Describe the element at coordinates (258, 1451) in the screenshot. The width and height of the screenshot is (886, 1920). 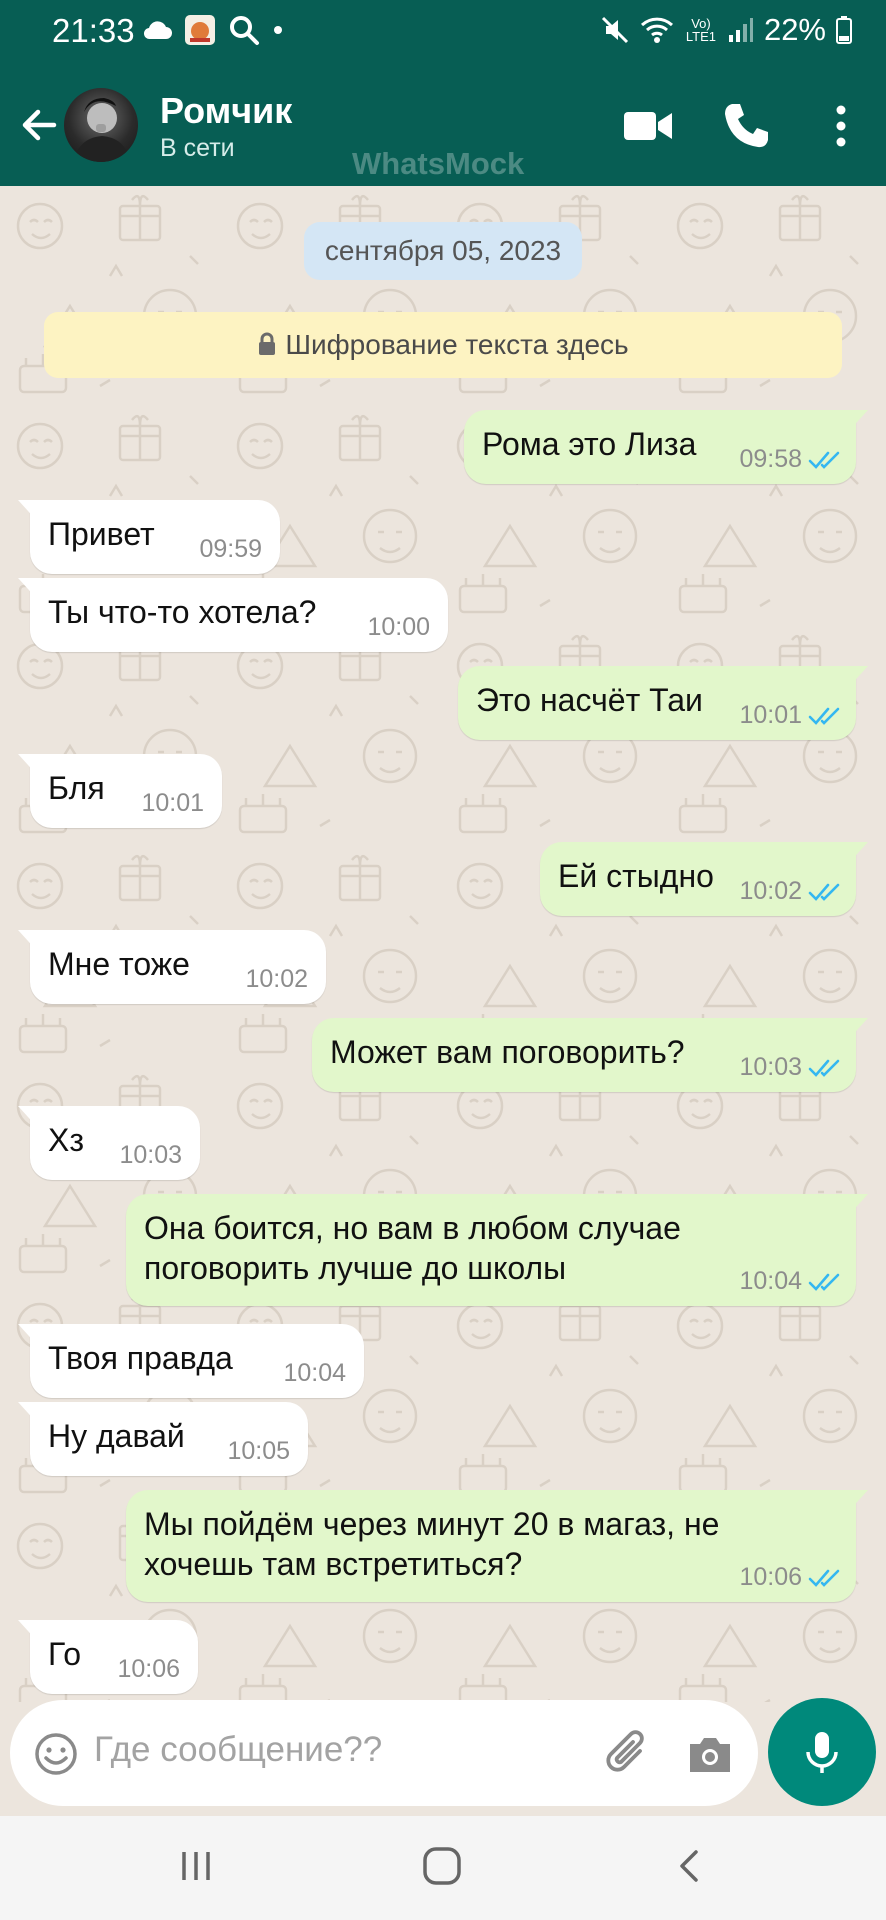
I see `message-time: 10:05` at that location.